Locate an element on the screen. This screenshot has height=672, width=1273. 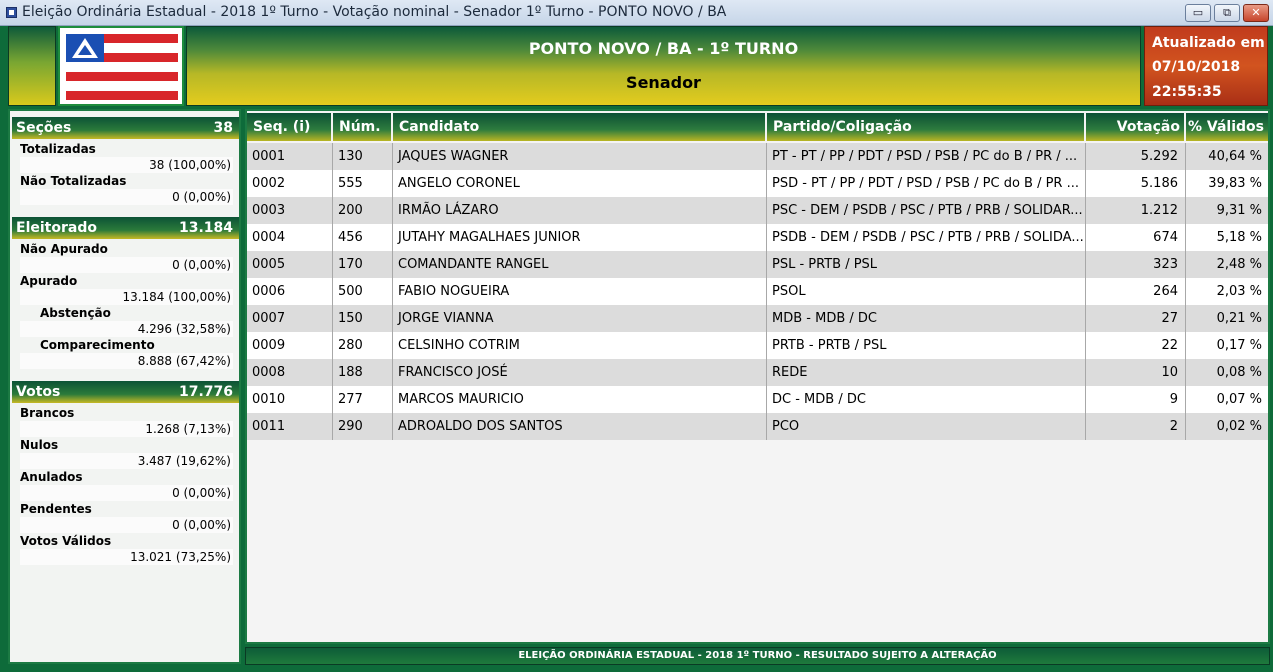
cell-seq: 0002 is located at coordinates (269, 183).